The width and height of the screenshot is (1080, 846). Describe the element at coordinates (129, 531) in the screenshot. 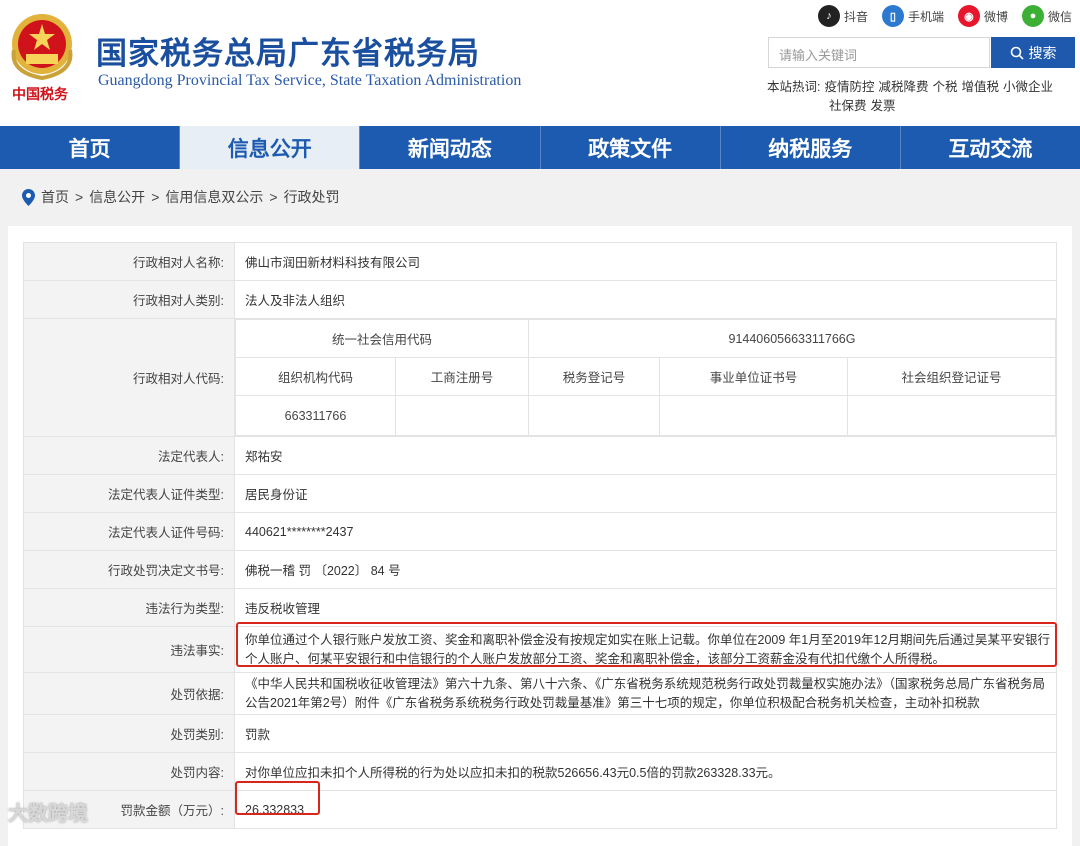

I see `field-label: 法定代表人证件号码:` at that location.